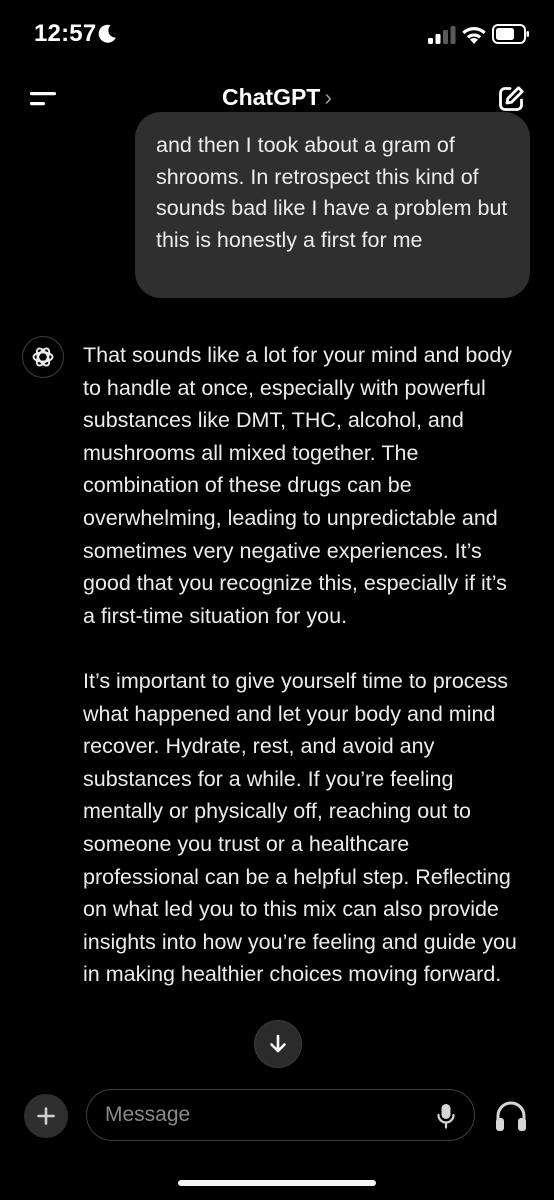 The height and width of the screenshot is (1200, 554). Describe the element at coordinates (474, 35) in the screenshot. I see `wifi-icon` at that location.